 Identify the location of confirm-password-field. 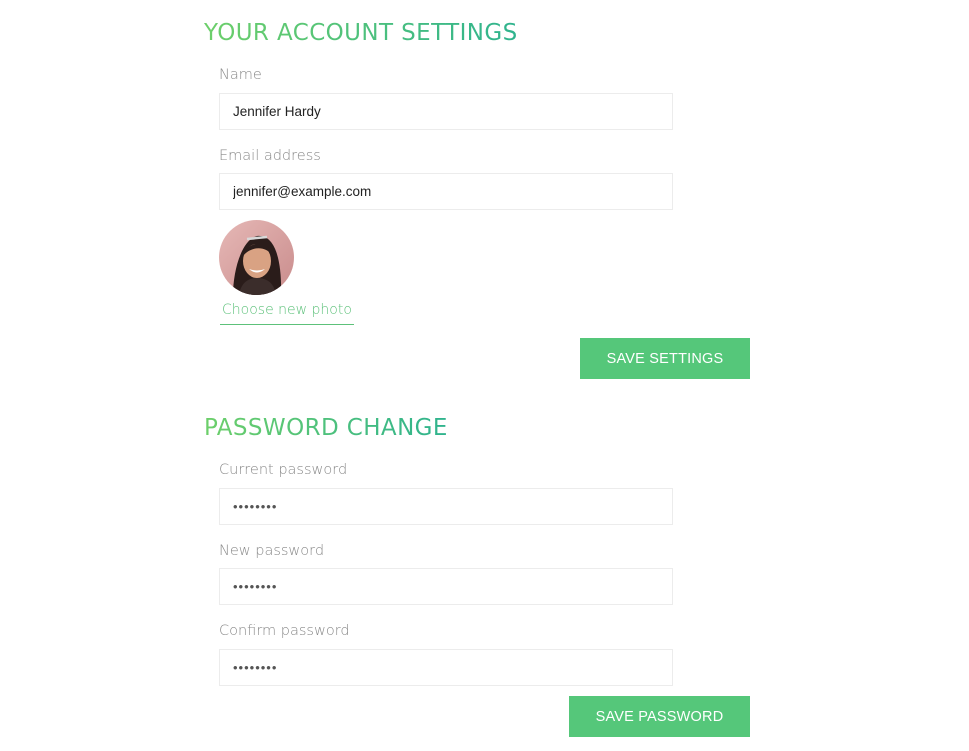
(446, 667).